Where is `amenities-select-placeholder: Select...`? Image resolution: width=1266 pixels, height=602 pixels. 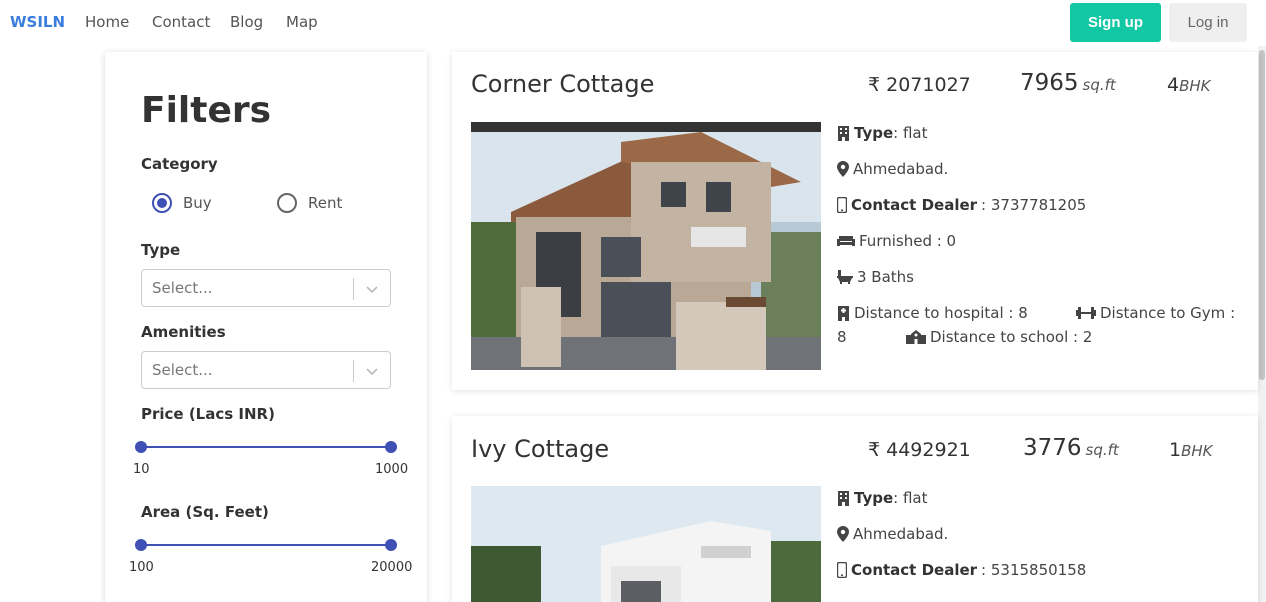 amenities-select-placeholder: Select... is located at coordinates (182, 370).